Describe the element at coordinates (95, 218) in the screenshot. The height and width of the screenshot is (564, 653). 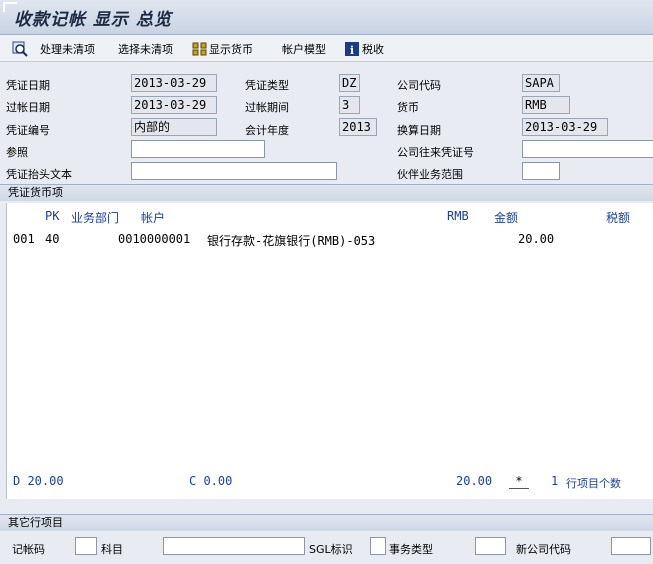
I see `col-business-area: 业务部门` at that location.